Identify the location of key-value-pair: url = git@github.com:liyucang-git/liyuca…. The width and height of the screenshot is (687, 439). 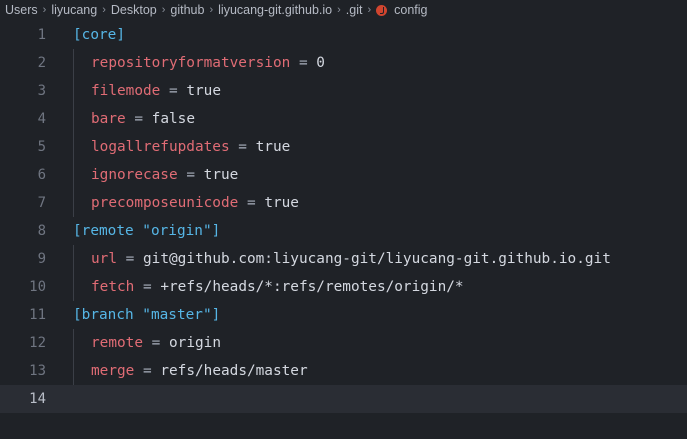
(351, 259).